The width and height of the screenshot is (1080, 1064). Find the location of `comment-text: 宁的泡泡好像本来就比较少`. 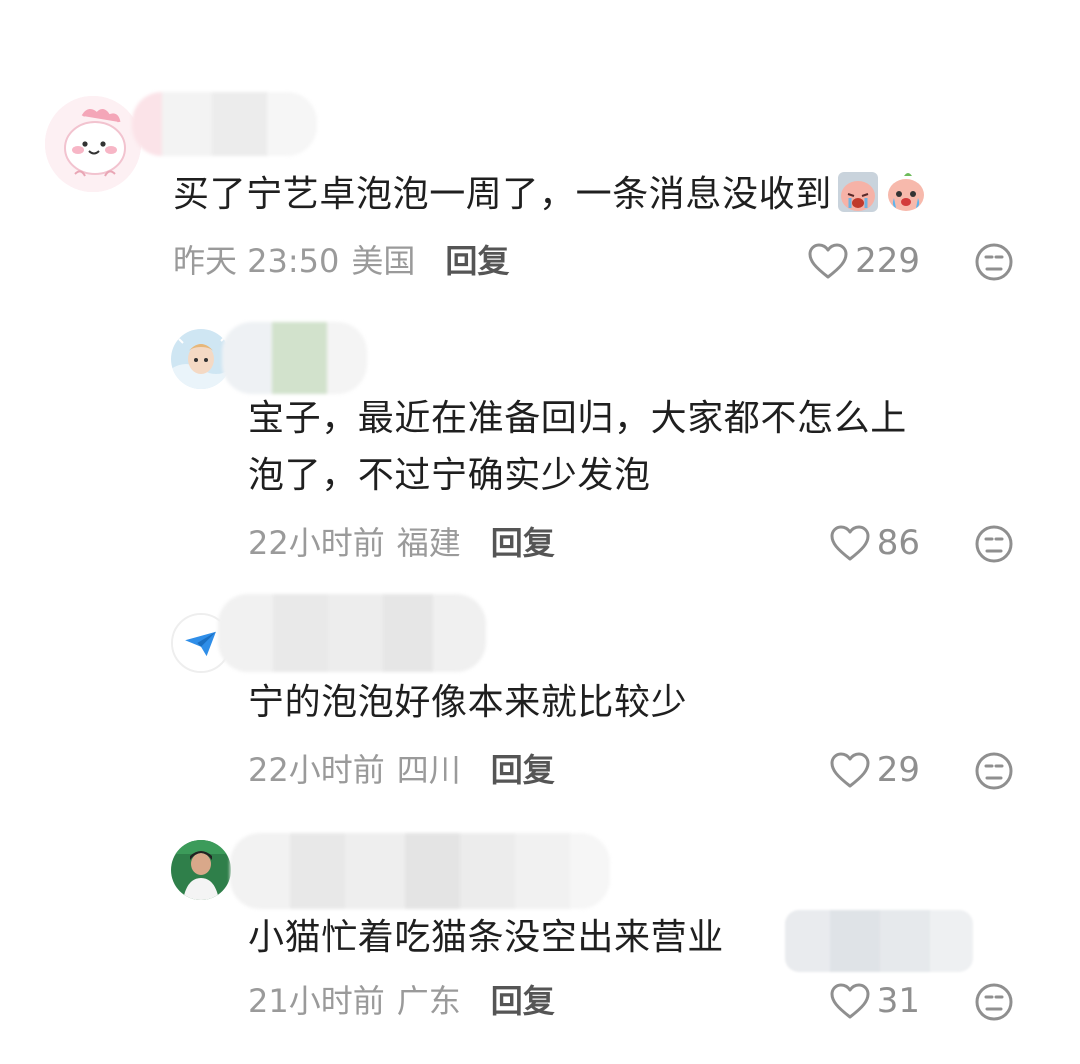

comment-text: 宁的泡泡好像本来就比较少 is located at coordinates (467, 702).